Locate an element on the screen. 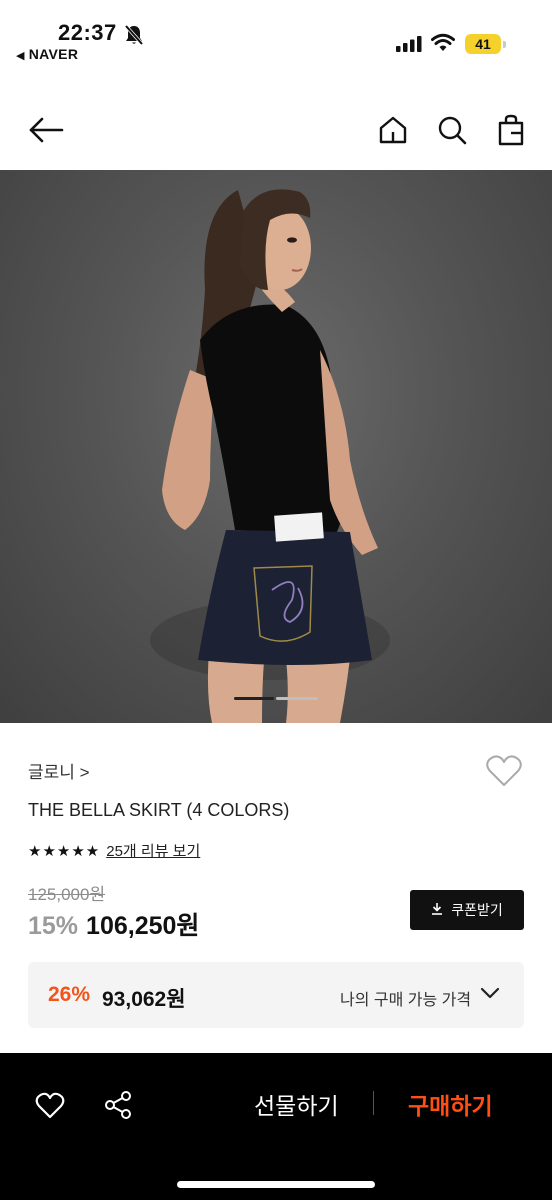 This screenshot has height=1200, width=552. wishlist-heart-icon is located at coordinates (504, 773).